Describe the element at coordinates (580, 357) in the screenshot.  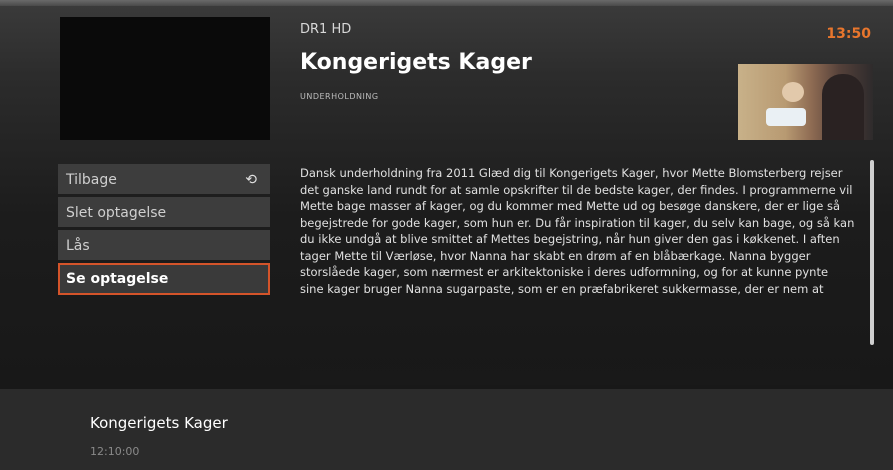
I see `description-fade` at that location.